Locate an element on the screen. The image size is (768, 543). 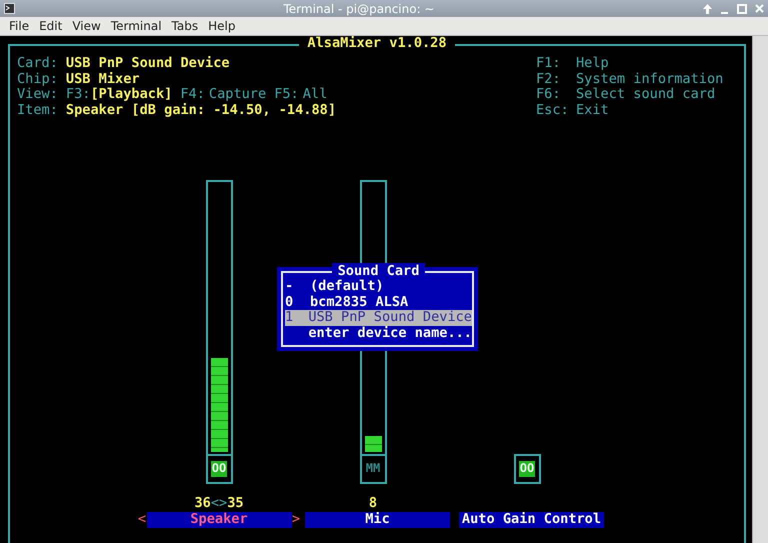
menu-item: Help is located at coordinates (221, 26).